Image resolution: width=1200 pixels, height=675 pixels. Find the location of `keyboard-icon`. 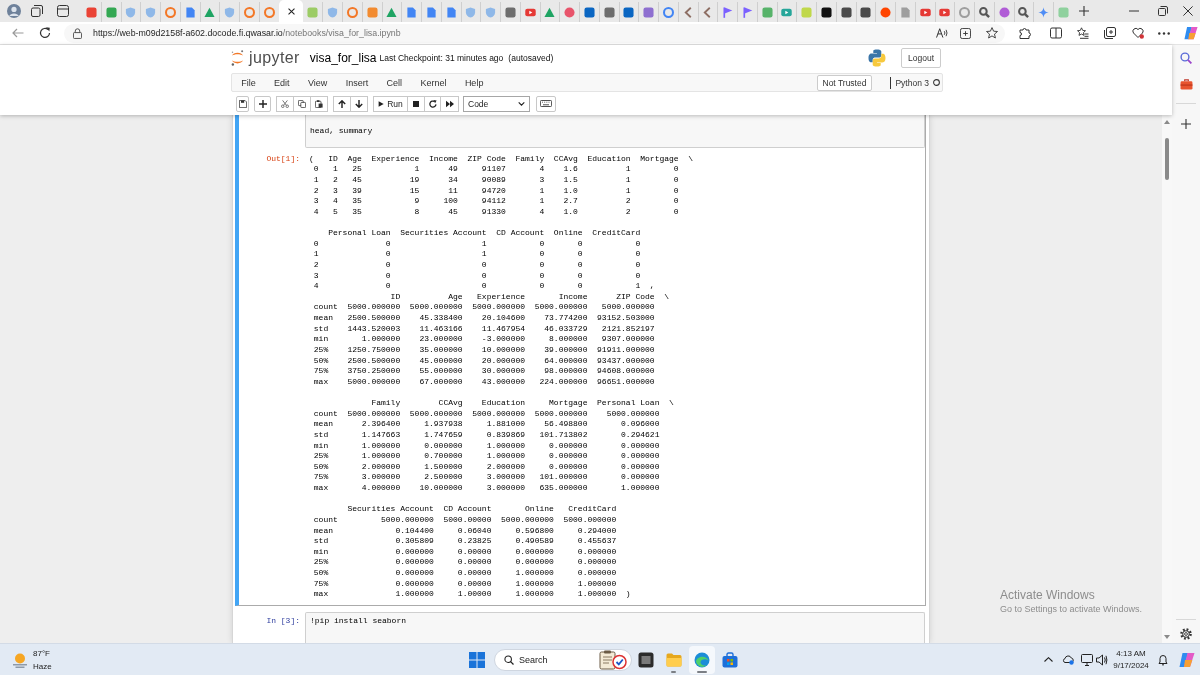

keyboard-icon is located at coordinates (546, 103).